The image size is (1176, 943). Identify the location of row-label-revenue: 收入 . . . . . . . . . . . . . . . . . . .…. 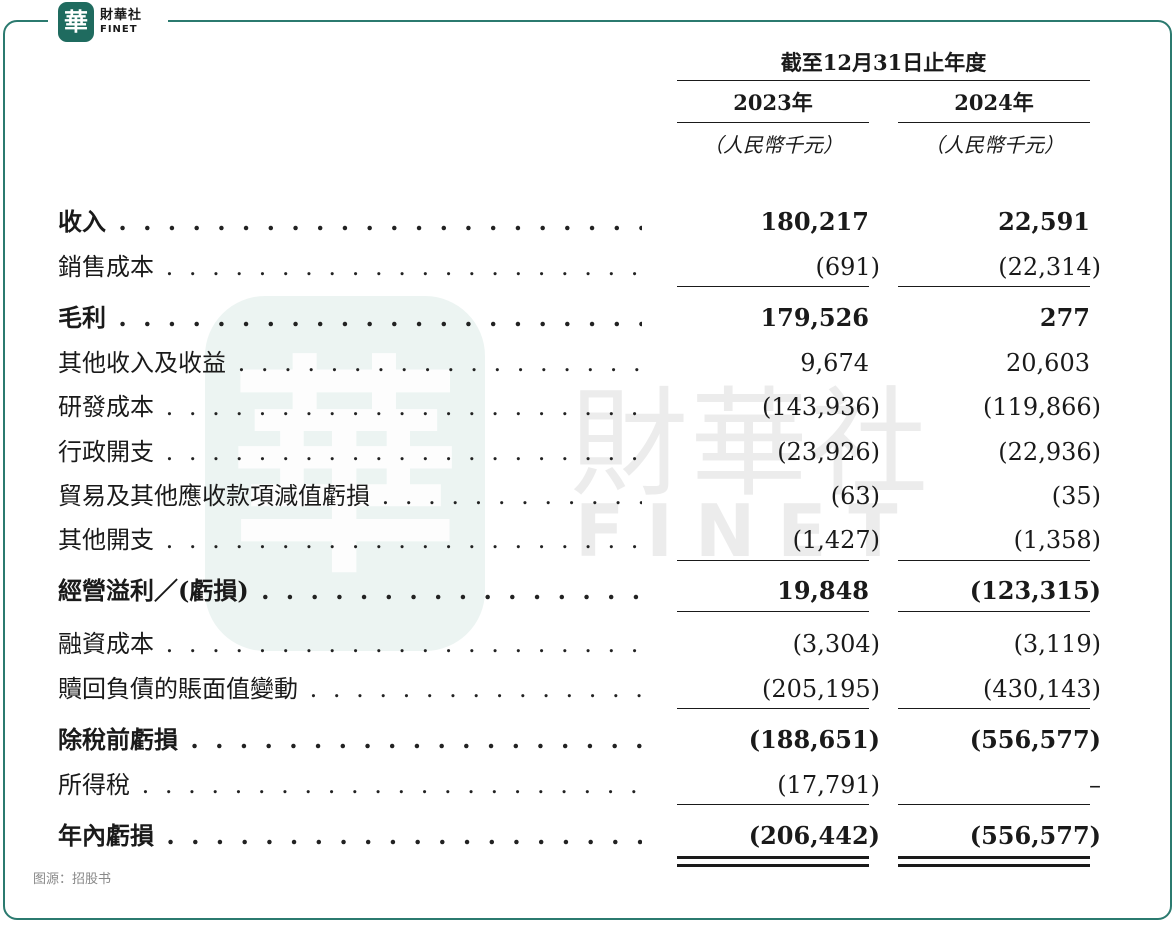
(350, 222).